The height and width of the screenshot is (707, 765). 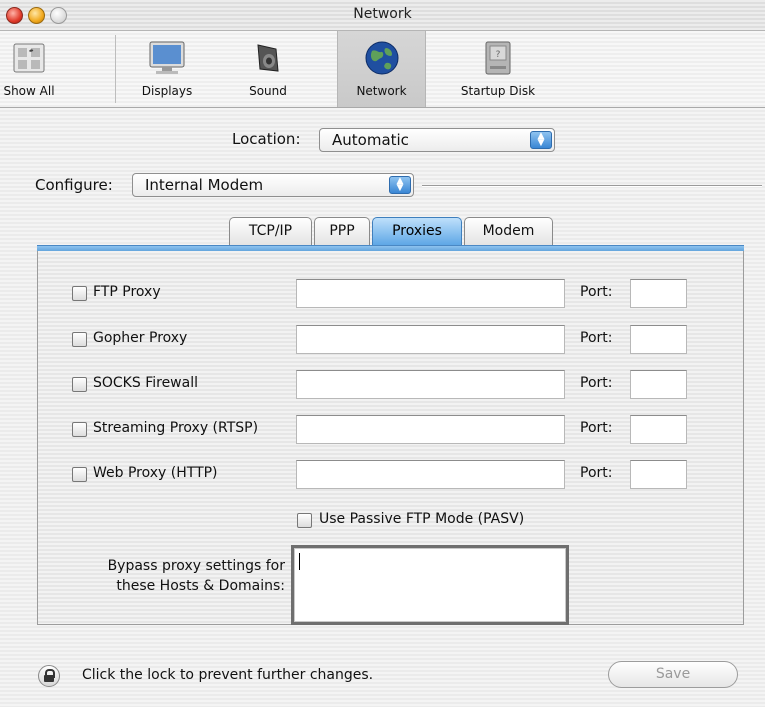 I want to click on socks-firewall-port-field, so click(x=658, y=384).